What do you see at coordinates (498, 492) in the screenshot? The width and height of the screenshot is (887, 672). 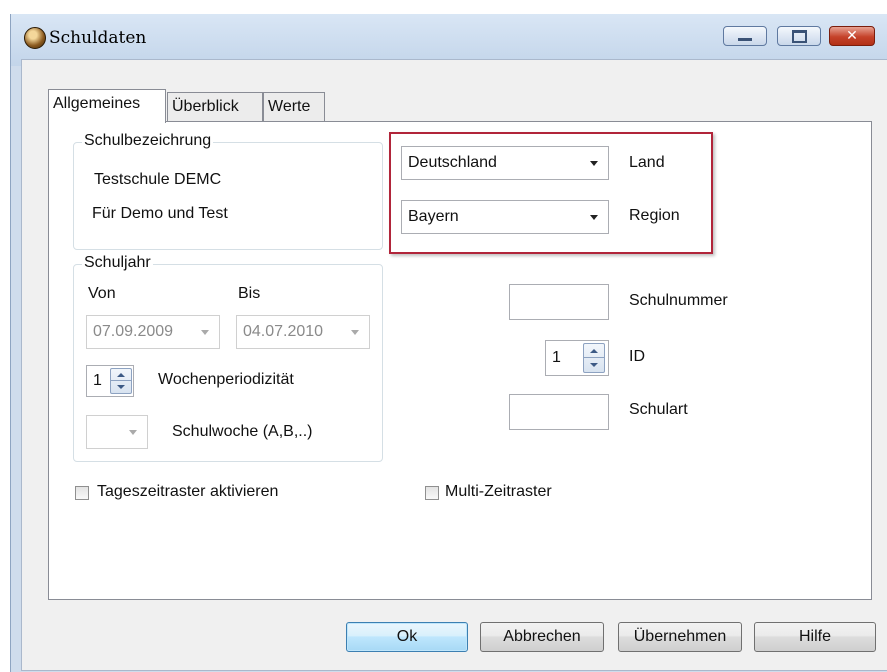 I see `multi-time-grid-label: Multi-Zeitraster` at bounding box center [498, 492].